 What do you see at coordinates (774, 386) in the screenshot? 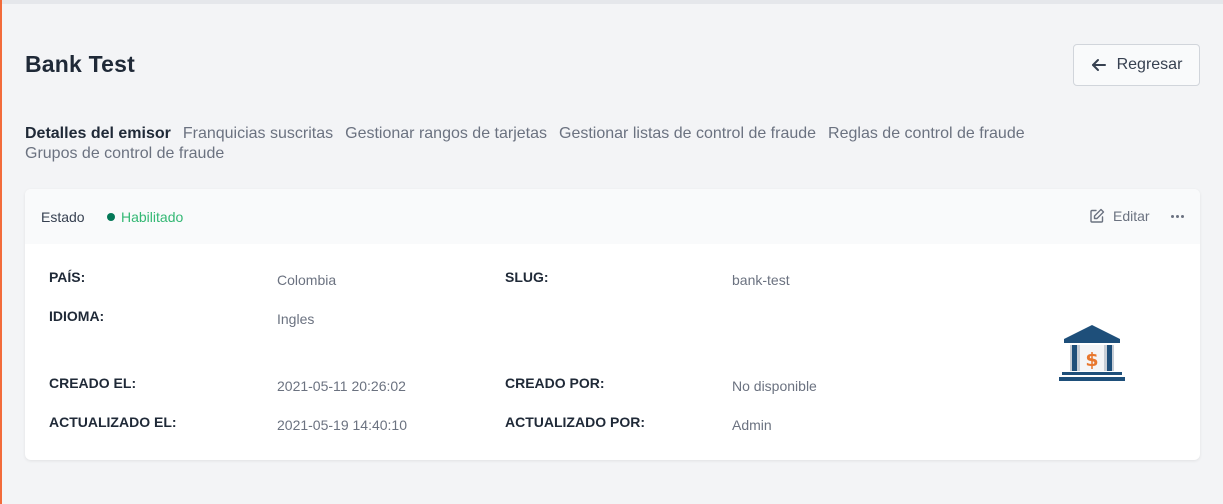
I see `created-by-value: No disponible` at bounding box center [774, 386].